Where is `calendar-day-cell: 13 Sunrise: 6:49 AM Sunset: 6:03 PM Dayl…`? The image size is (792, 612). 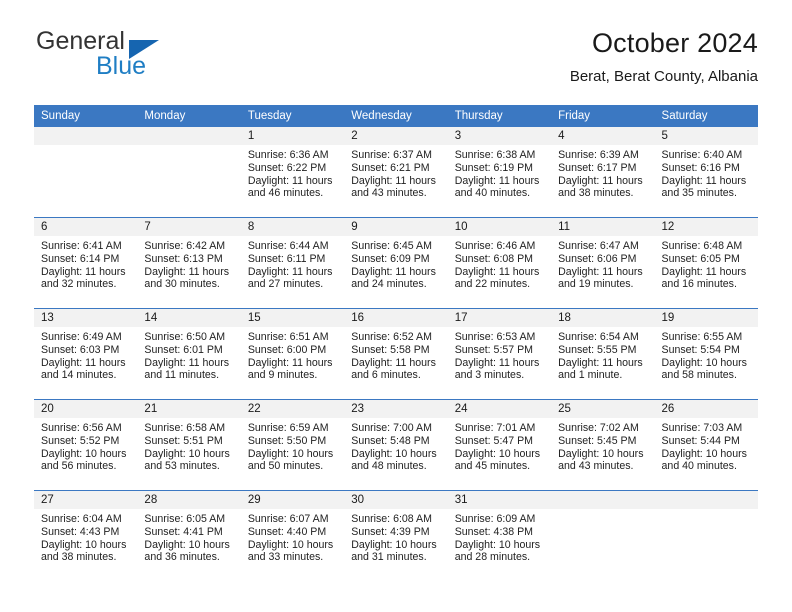
calendar-day-cell: 13 Sunrise: 6:49 AM Sunset: 6:03 PM Dayl… is located at coordinates (86, 354).